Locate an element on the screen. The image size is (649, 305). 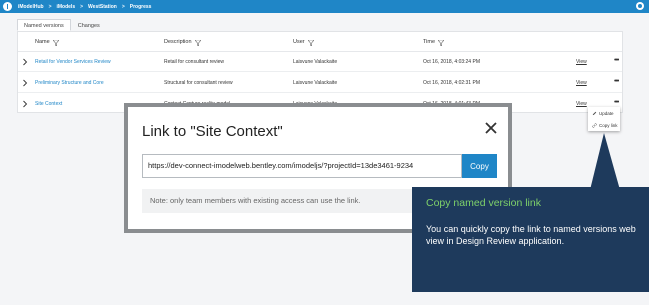
column-header-description: Description is located at coordinates (183, 43).